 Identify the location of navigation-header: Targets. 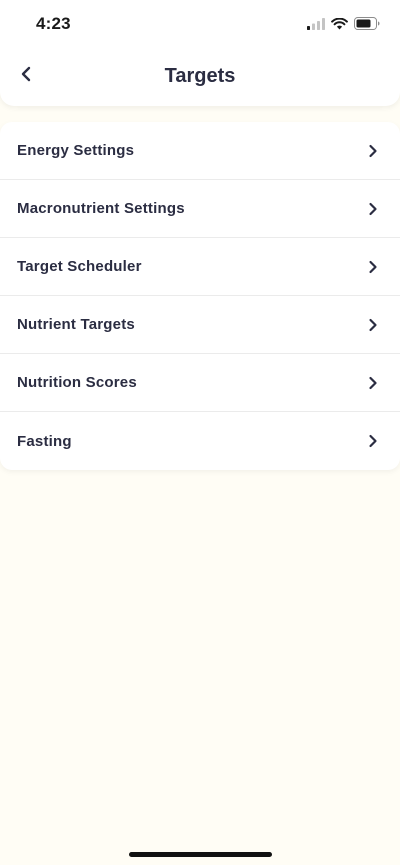
(200, 79).